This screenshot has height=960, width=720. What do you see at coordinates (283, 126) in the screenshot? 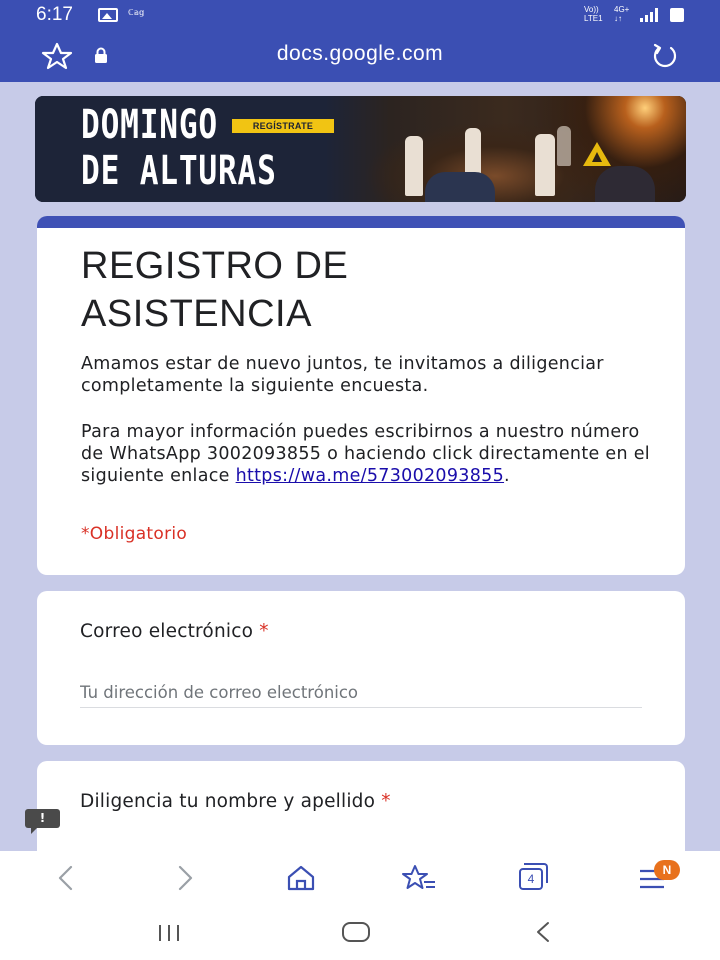
I see `register-badge: REGÍSTRATE` at bounding box center [283, 126].